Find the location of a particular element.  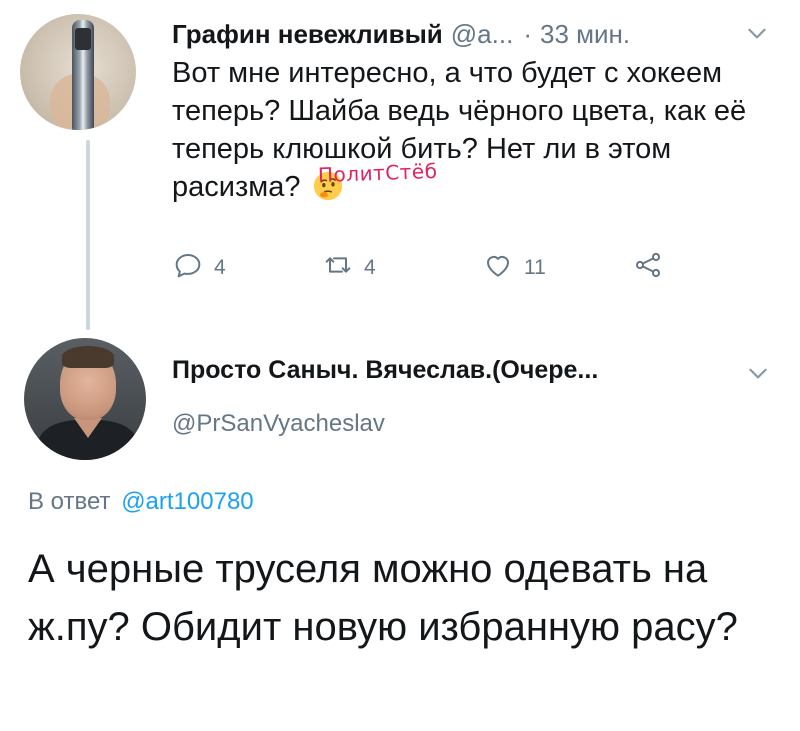

reply-count: 4 is located at coordinates (220, 267).